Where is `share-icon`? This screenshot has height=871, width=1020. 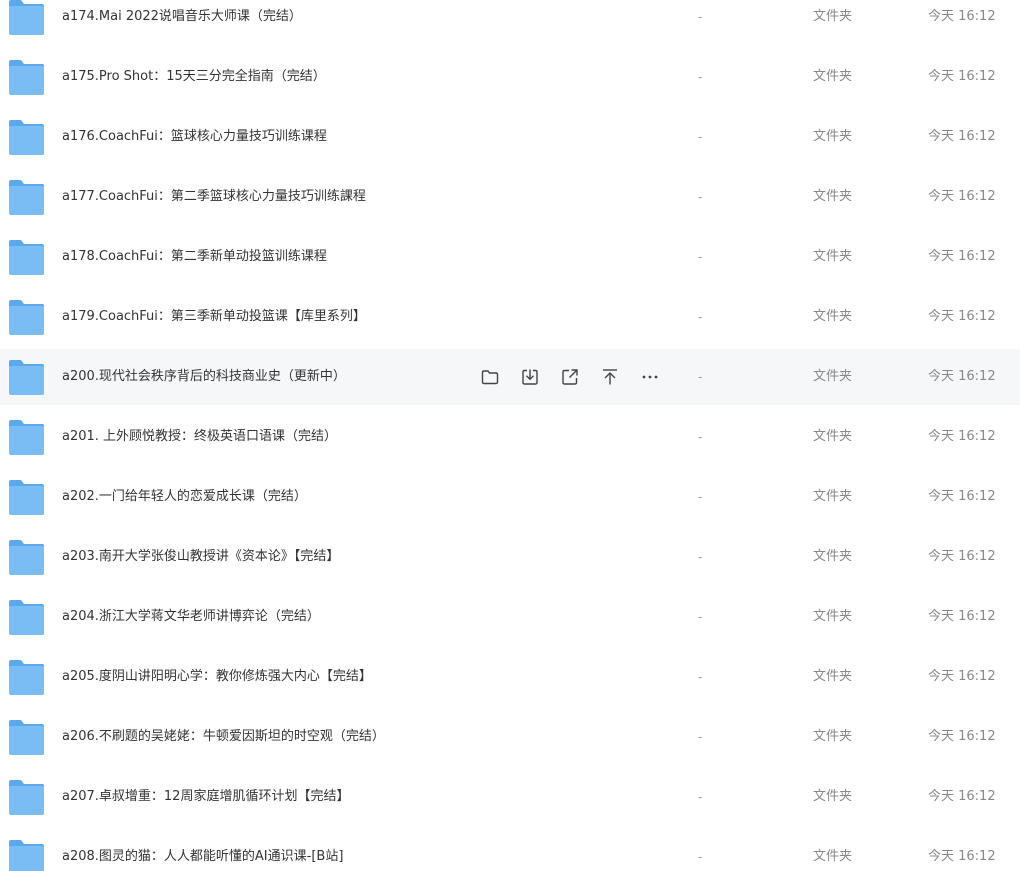 share-icon is located at coordinates (570, 377).